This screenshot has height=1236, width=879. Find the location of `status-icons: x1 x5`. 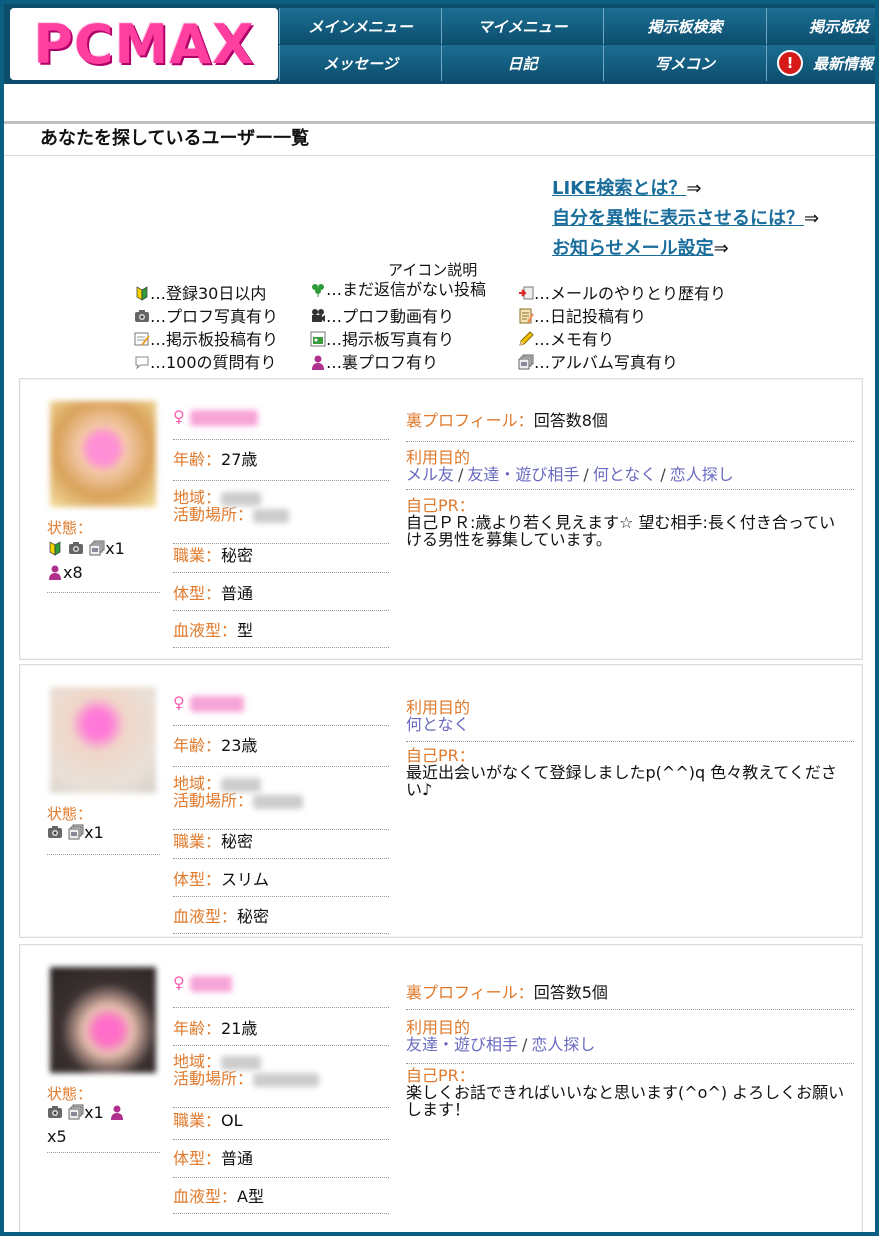

status-icons: x1 x5 is located at coordinates (86, 1125).